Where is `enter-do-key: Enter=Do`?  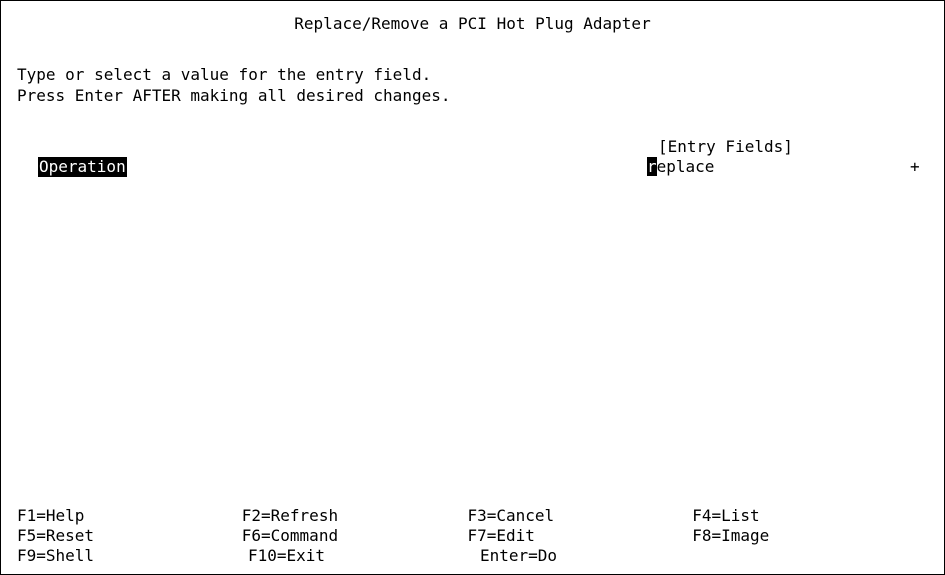 enter-do-key: Enter=Do is located at coordinates (595, 556).